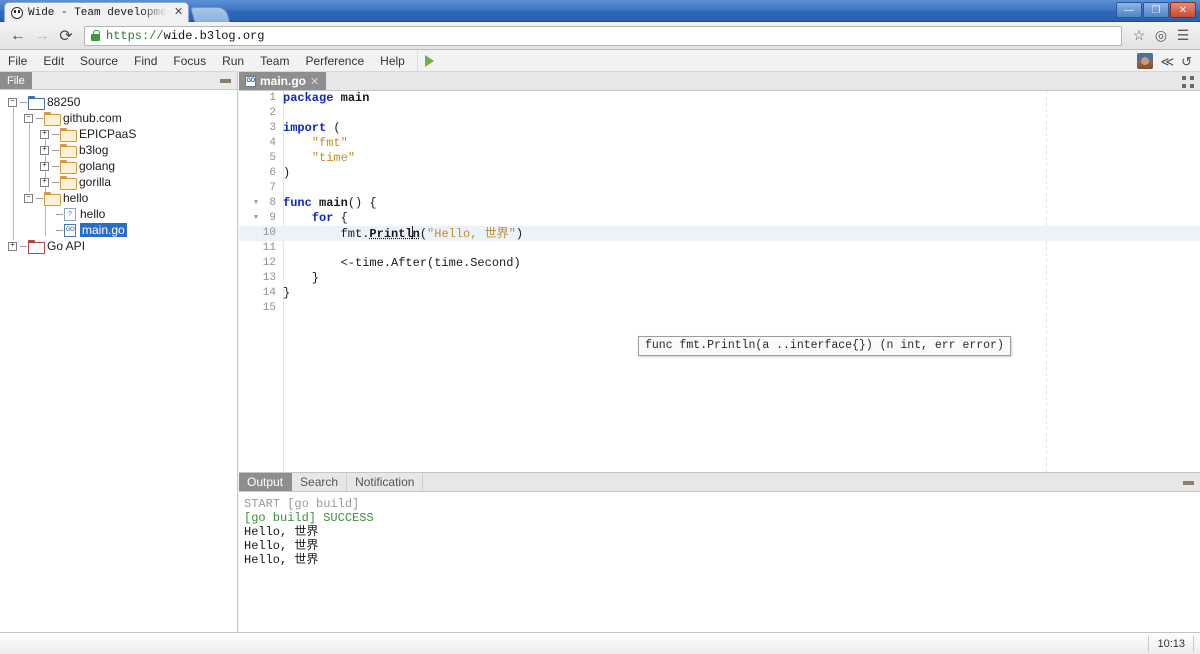  What do you see at coordinates (266, 482) in the screenshot?
I see `tab-output: Output` at bounding box center [266, 482].